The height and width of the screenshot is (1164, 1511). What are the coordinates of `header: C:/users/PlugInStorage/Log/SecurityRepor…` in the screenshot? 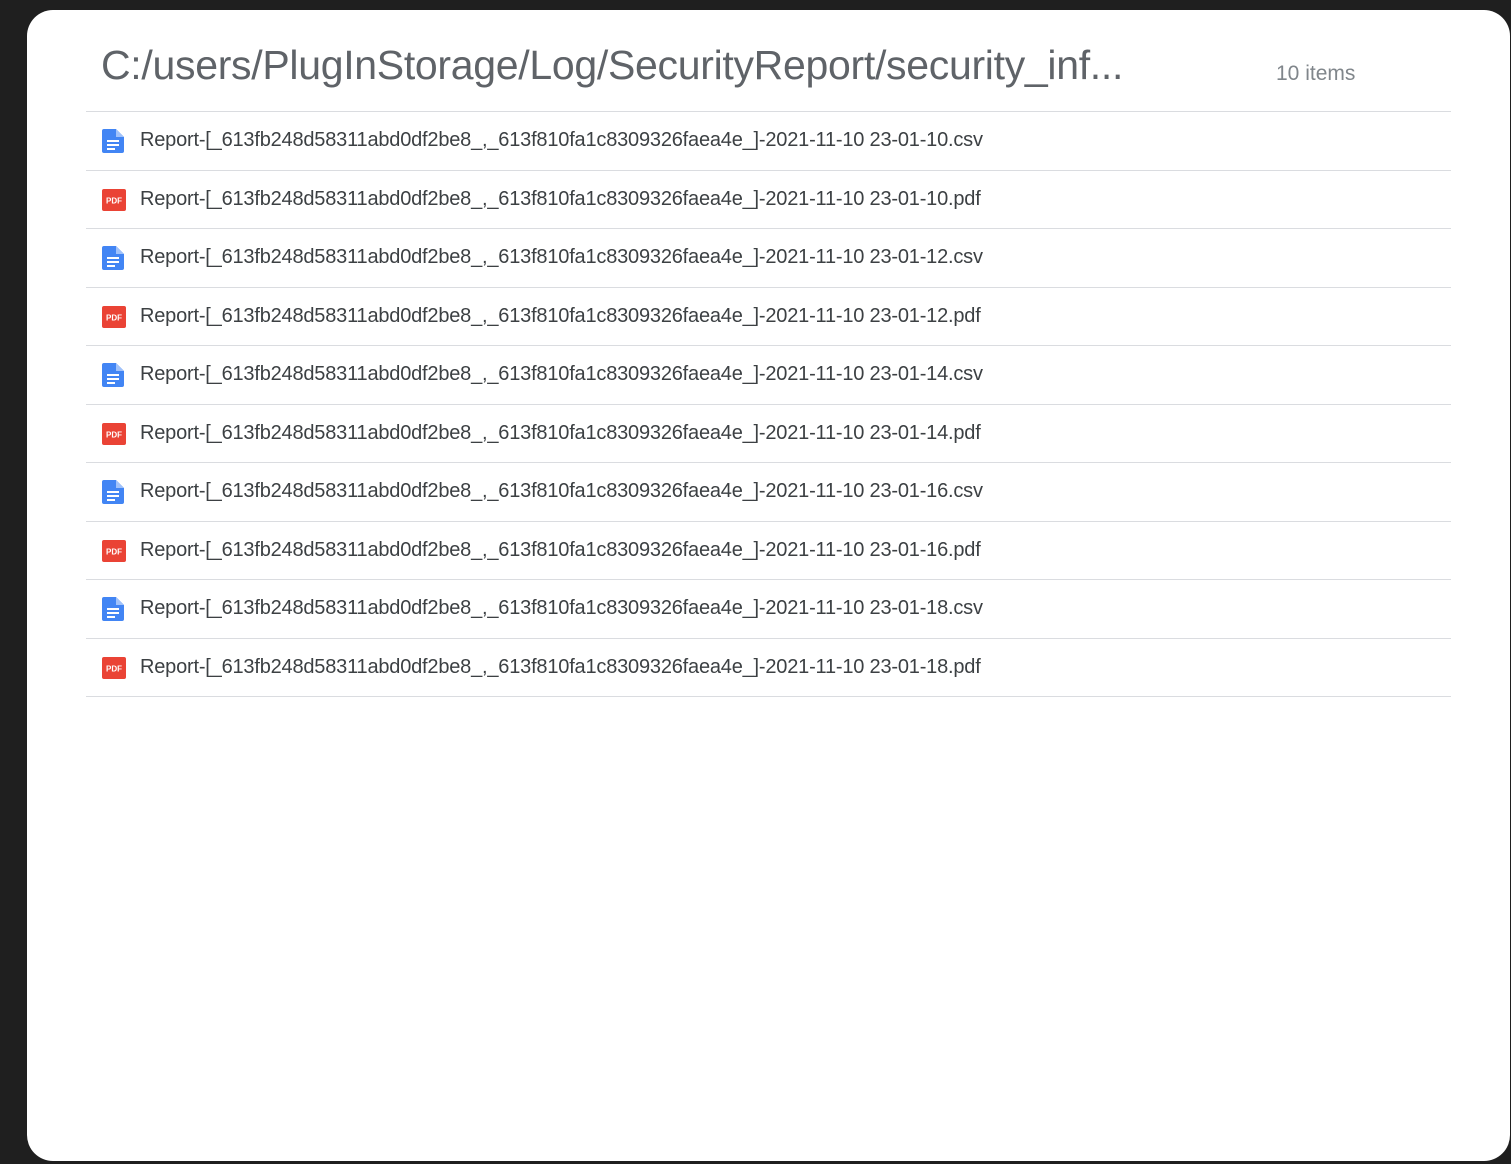 It's located at (768, 61).